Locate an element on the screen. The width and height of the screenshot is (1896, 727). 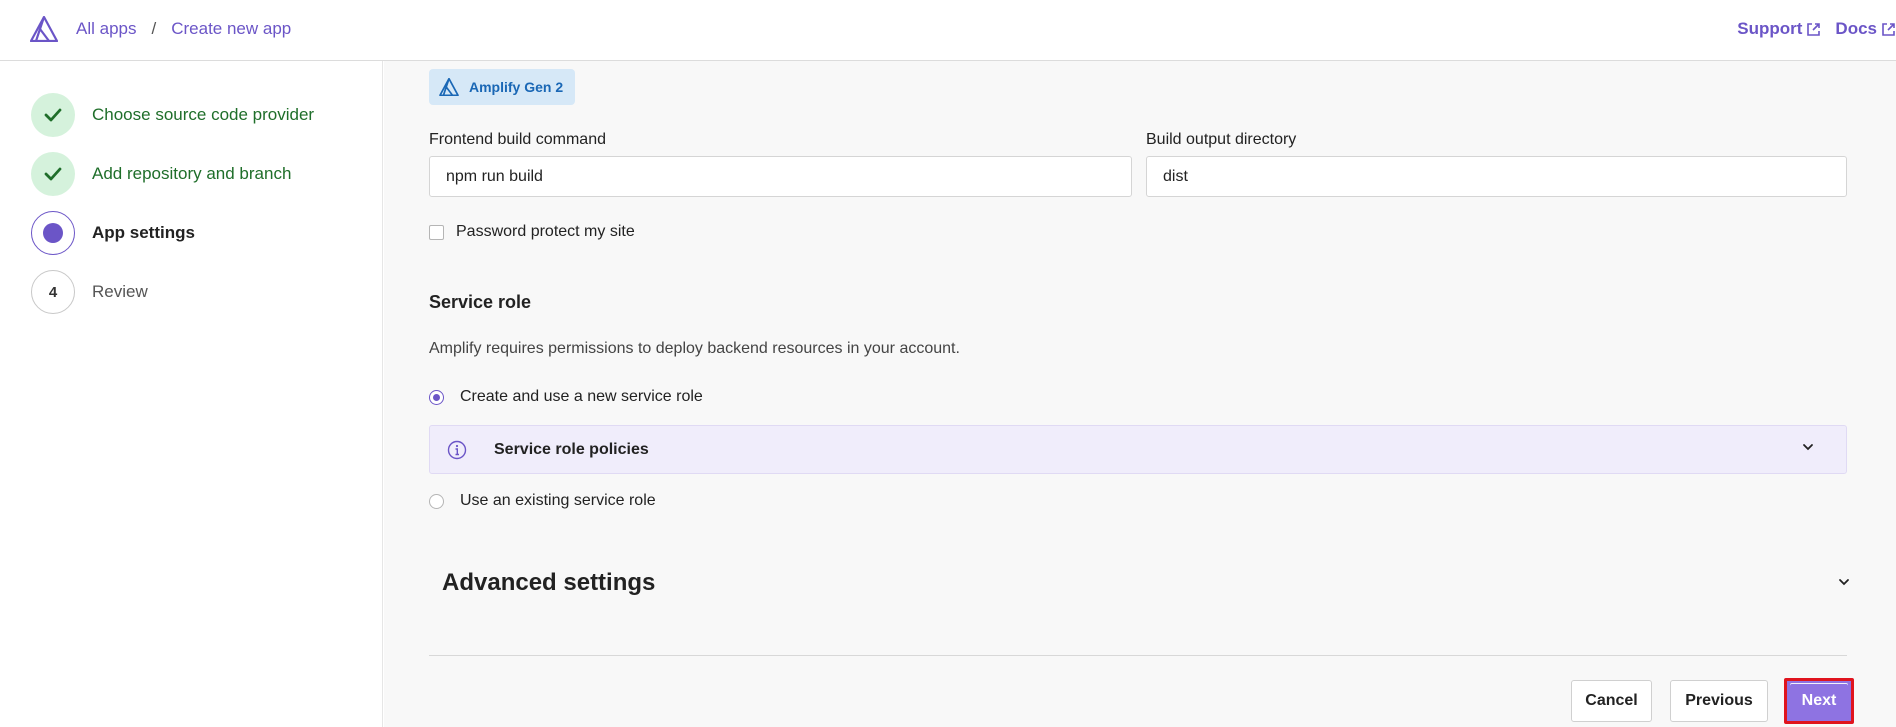
current-dot-icon is located at coordinates (53, 233).